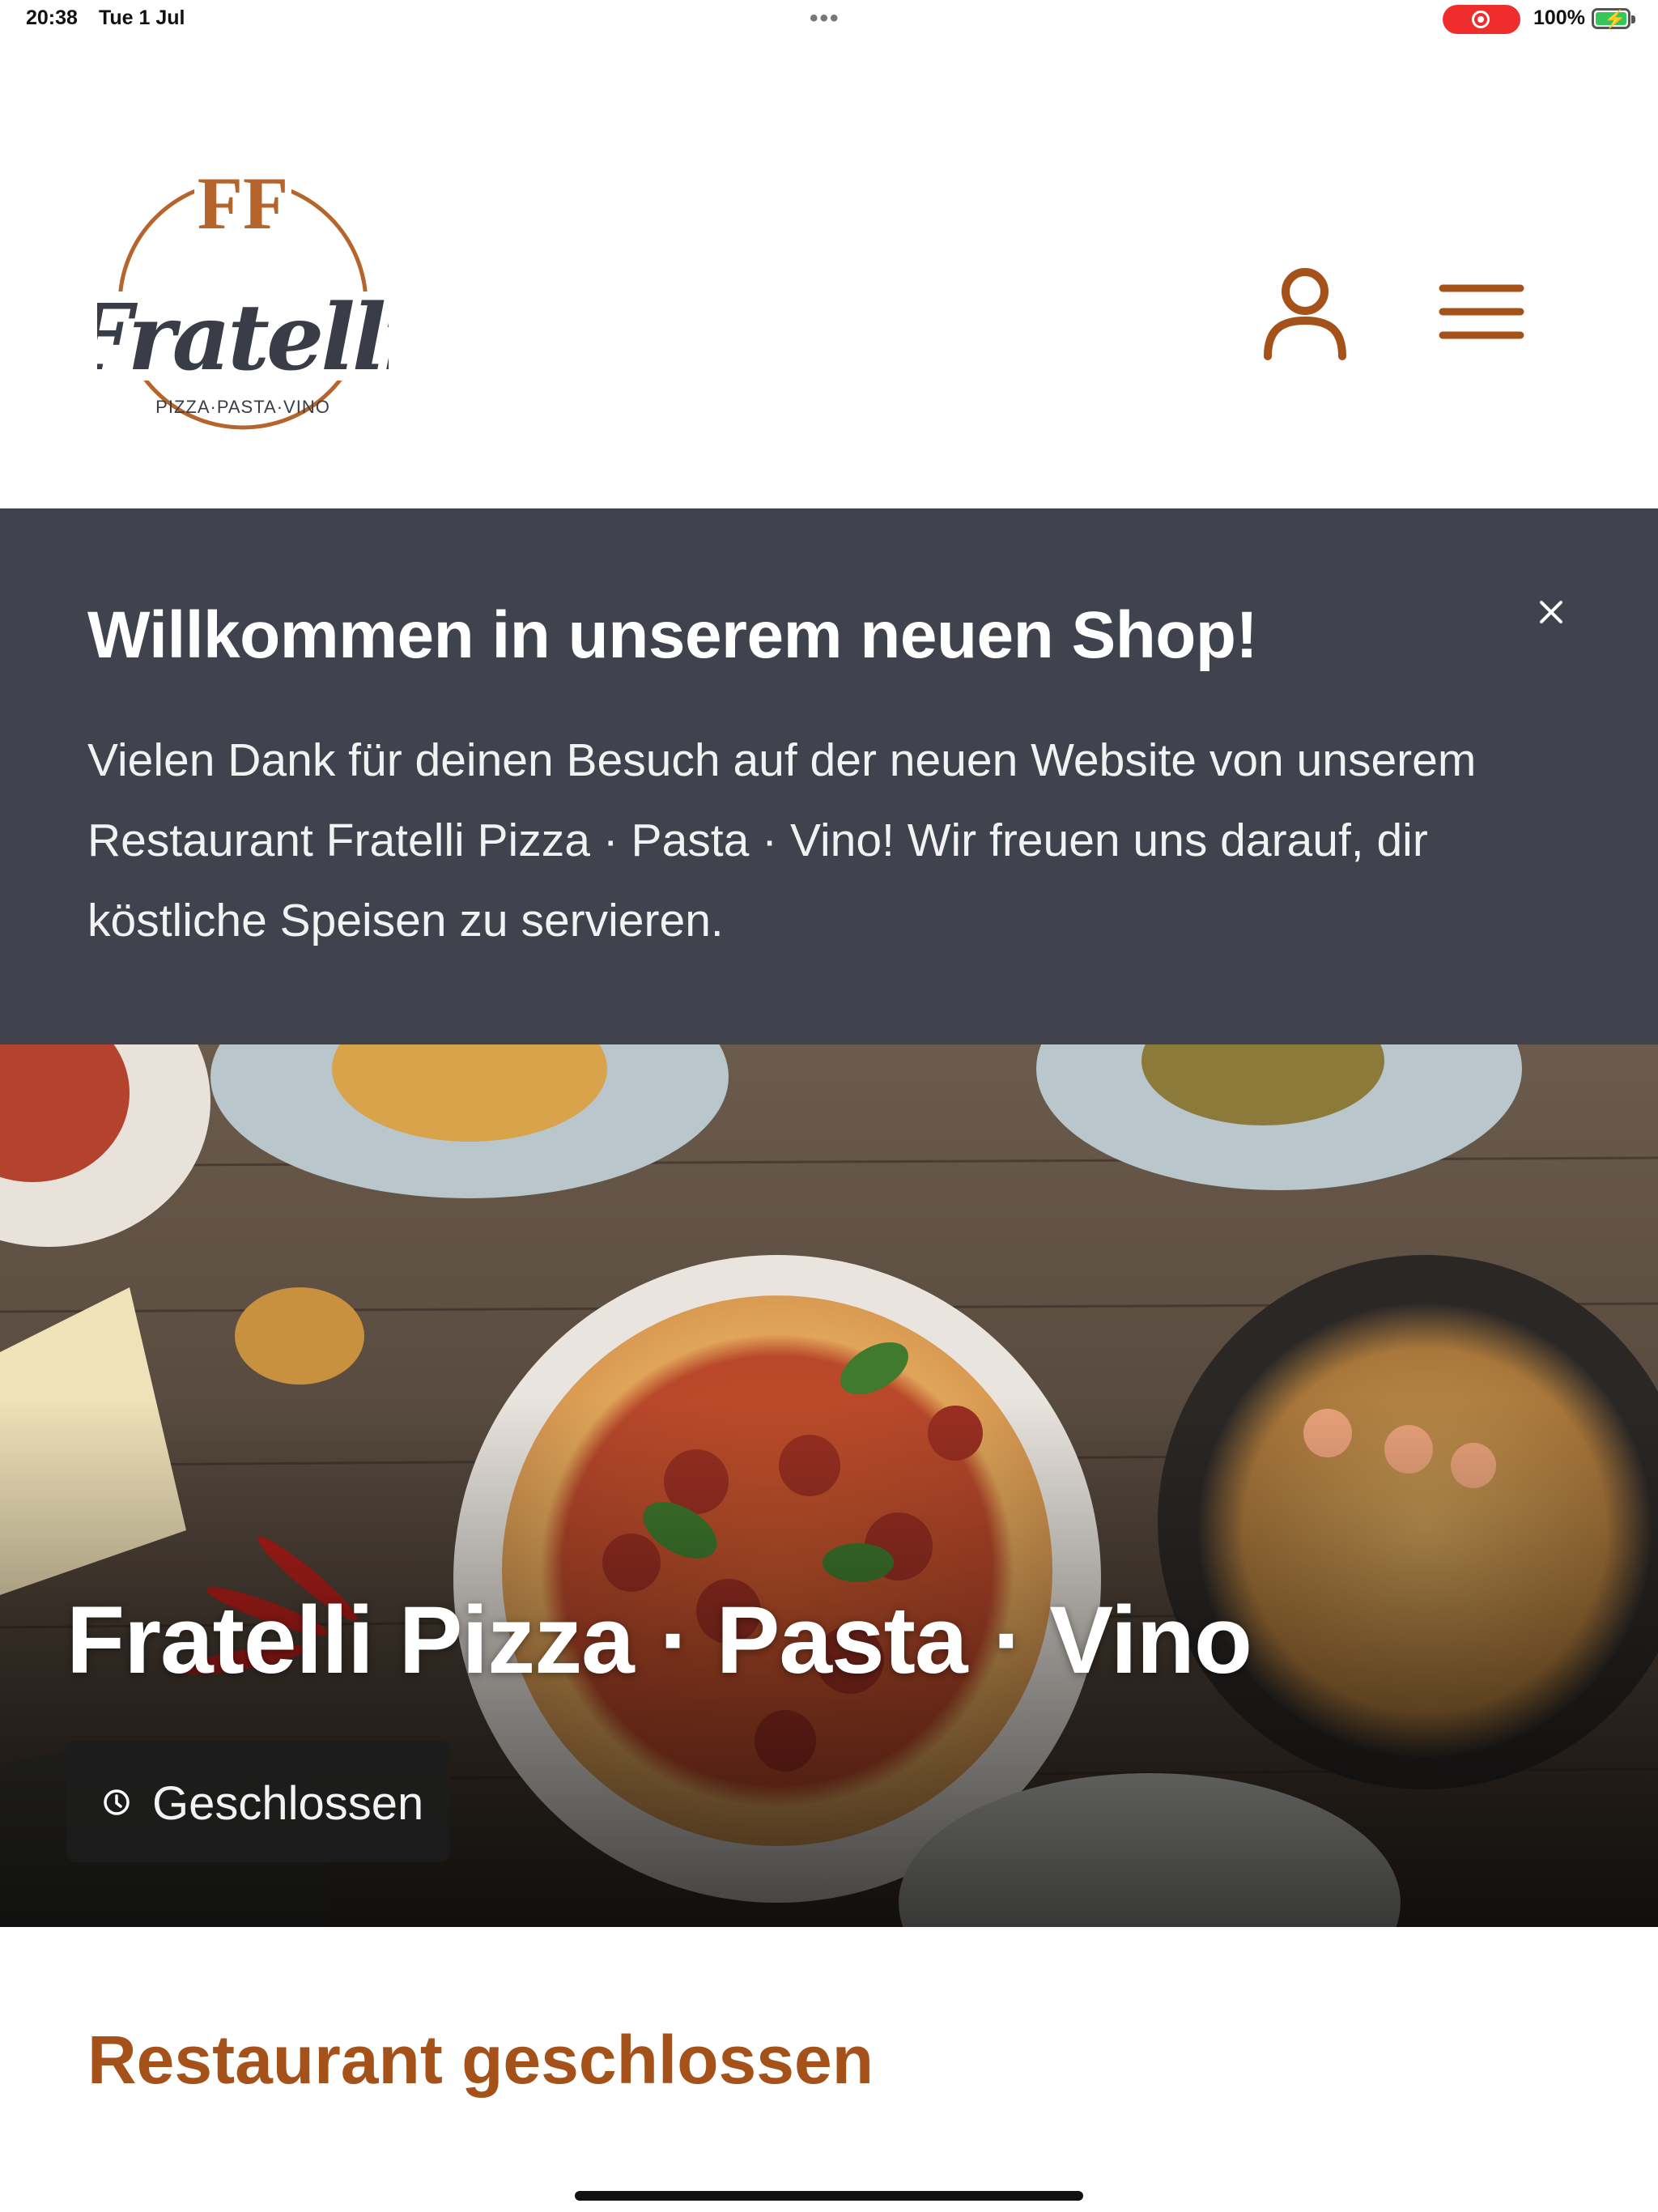 Image resolution: width=1658 pixels, height=2212 pixels. Describe the element at coordinates (659, 1641) in the screenshot. I see `restaurant-name: Fratelli Pizza · Pasta · Vino` at that location.